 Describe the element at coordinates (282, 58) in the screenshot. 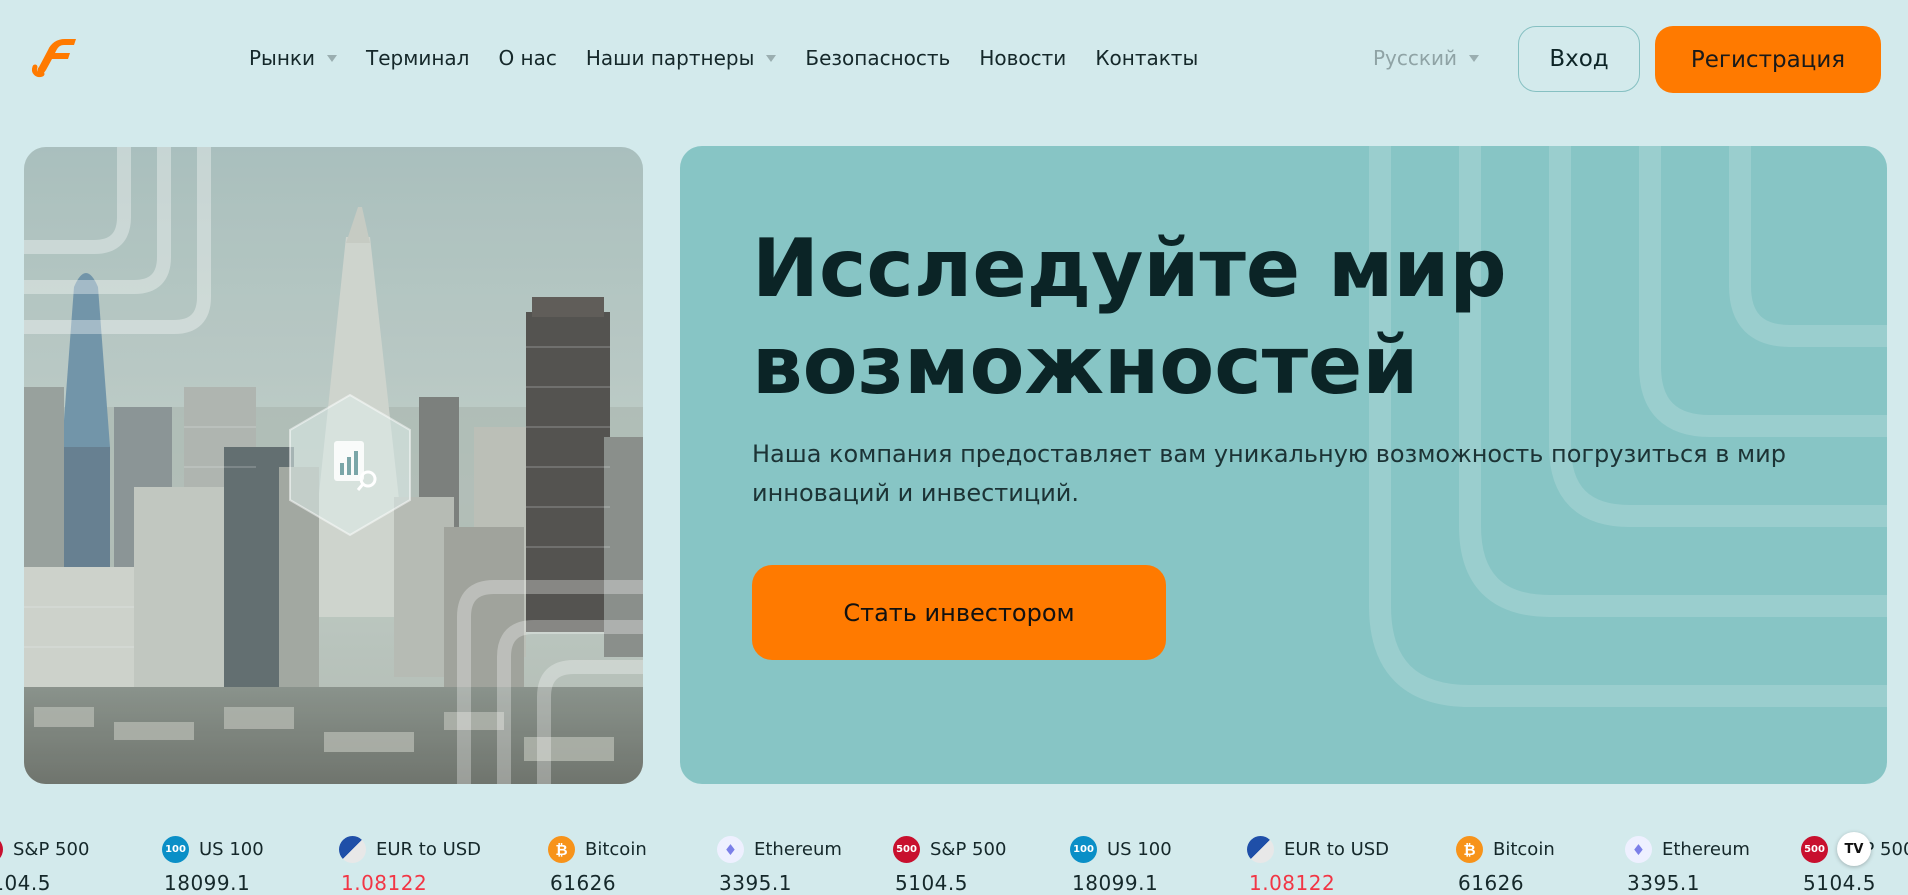

I see `nav-item-label: Рынки` at that location.